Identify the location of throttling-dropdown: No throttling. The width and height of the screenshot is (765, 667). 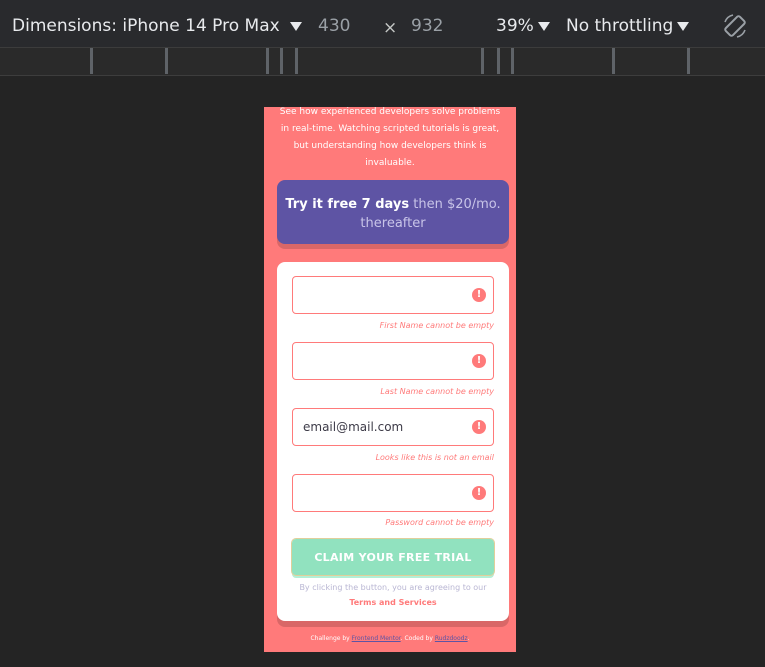
(628, 26).